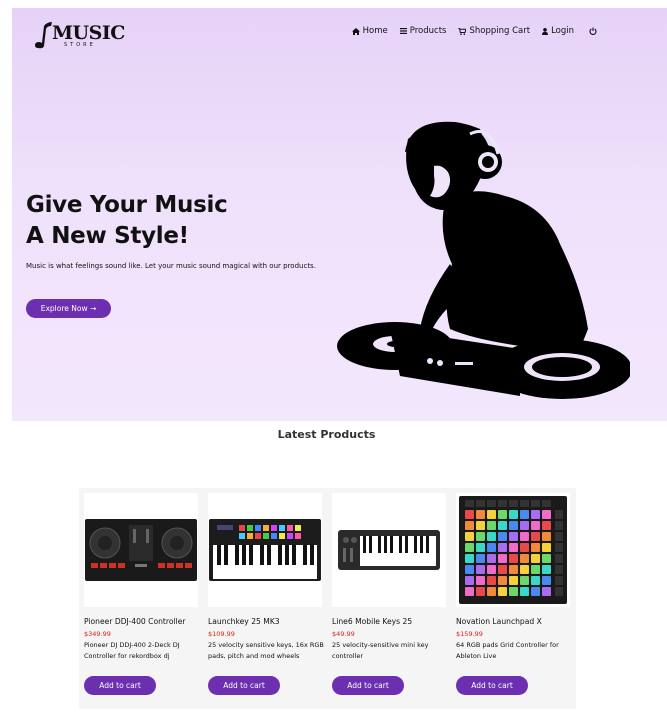 The width and height of the screenshot is (667, 717). Describe the element at coordinates (127, 221) in the screenshot. I see `hero-title: Give Your Music A New Style!` at that location.